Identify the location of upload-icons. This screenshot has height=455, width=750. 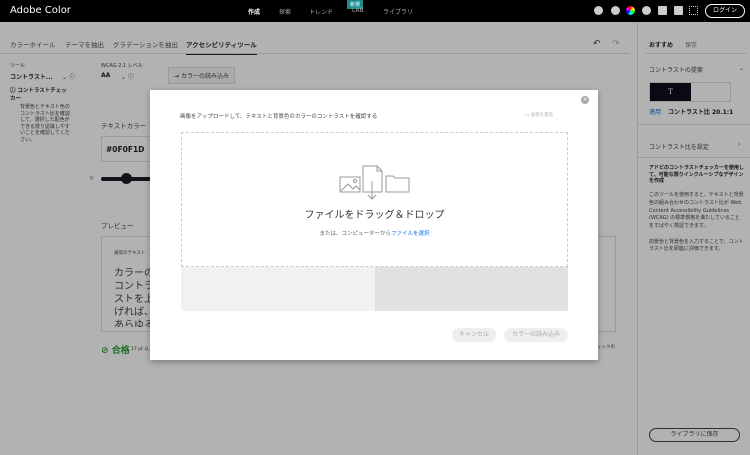
(374, 182).